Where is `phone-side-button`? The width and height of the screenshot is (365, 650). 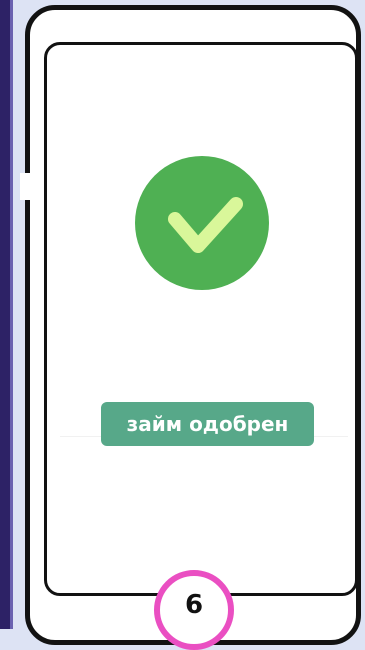
phone-side-button is located at coordinates (26, 186).